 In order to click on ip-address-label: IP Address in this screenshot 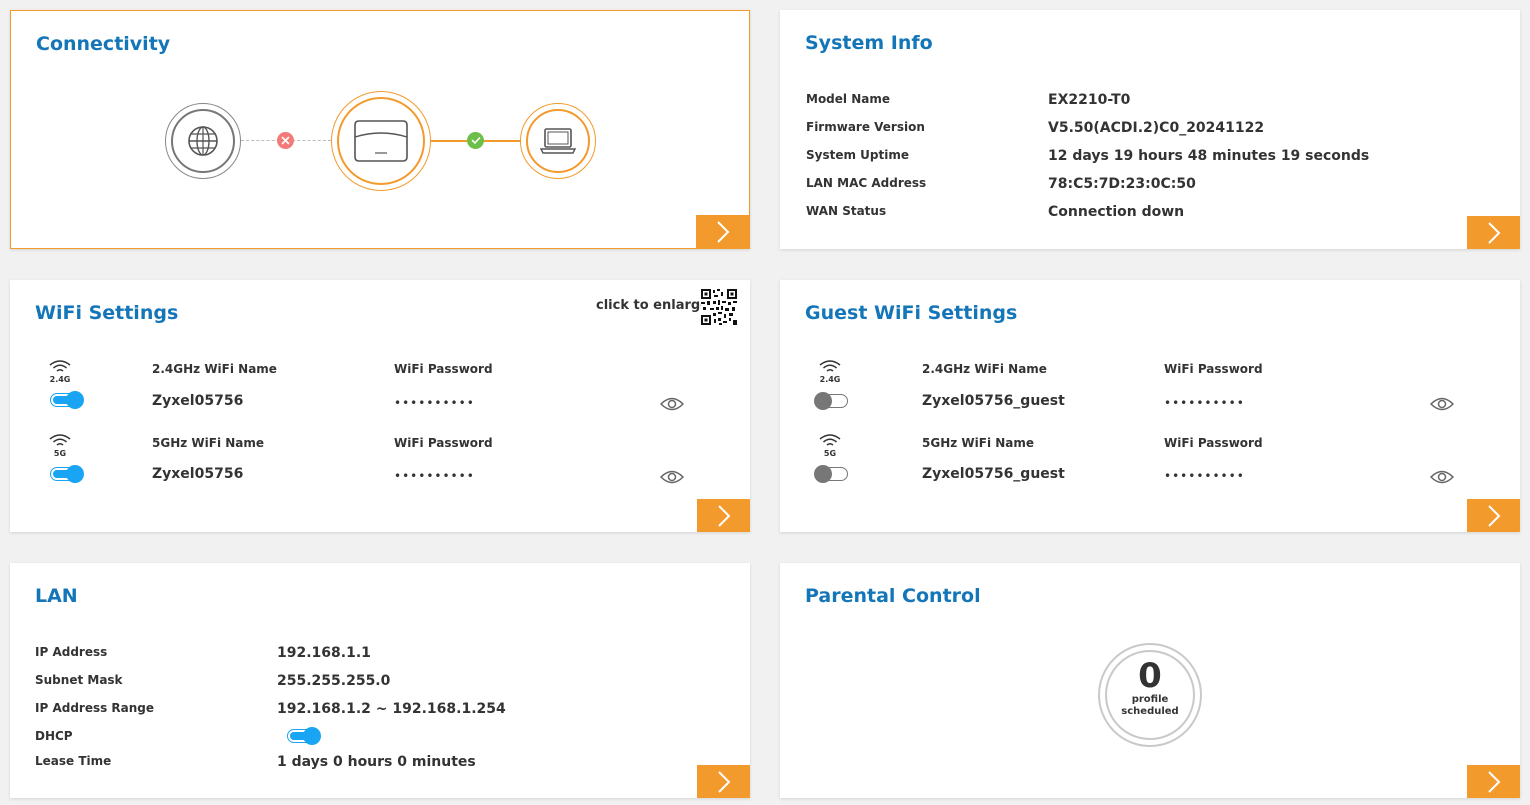, I will do `click(71, 652)`.